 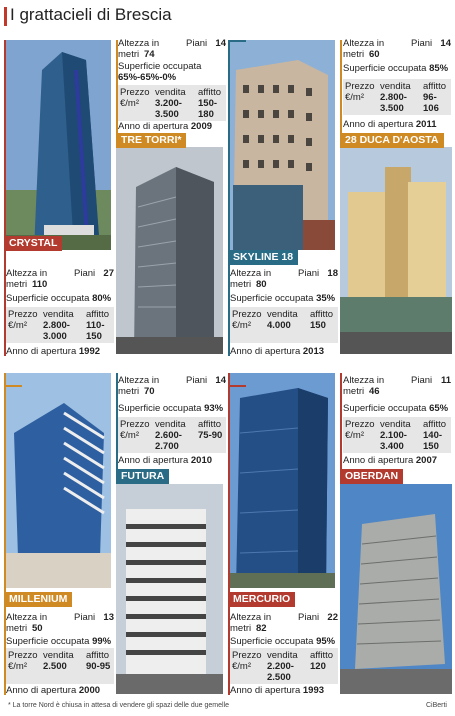 What do you see at coordinates (169, 250) in the screenshot?
I see `photo-tre-torri` at bounding box center [169, 250].